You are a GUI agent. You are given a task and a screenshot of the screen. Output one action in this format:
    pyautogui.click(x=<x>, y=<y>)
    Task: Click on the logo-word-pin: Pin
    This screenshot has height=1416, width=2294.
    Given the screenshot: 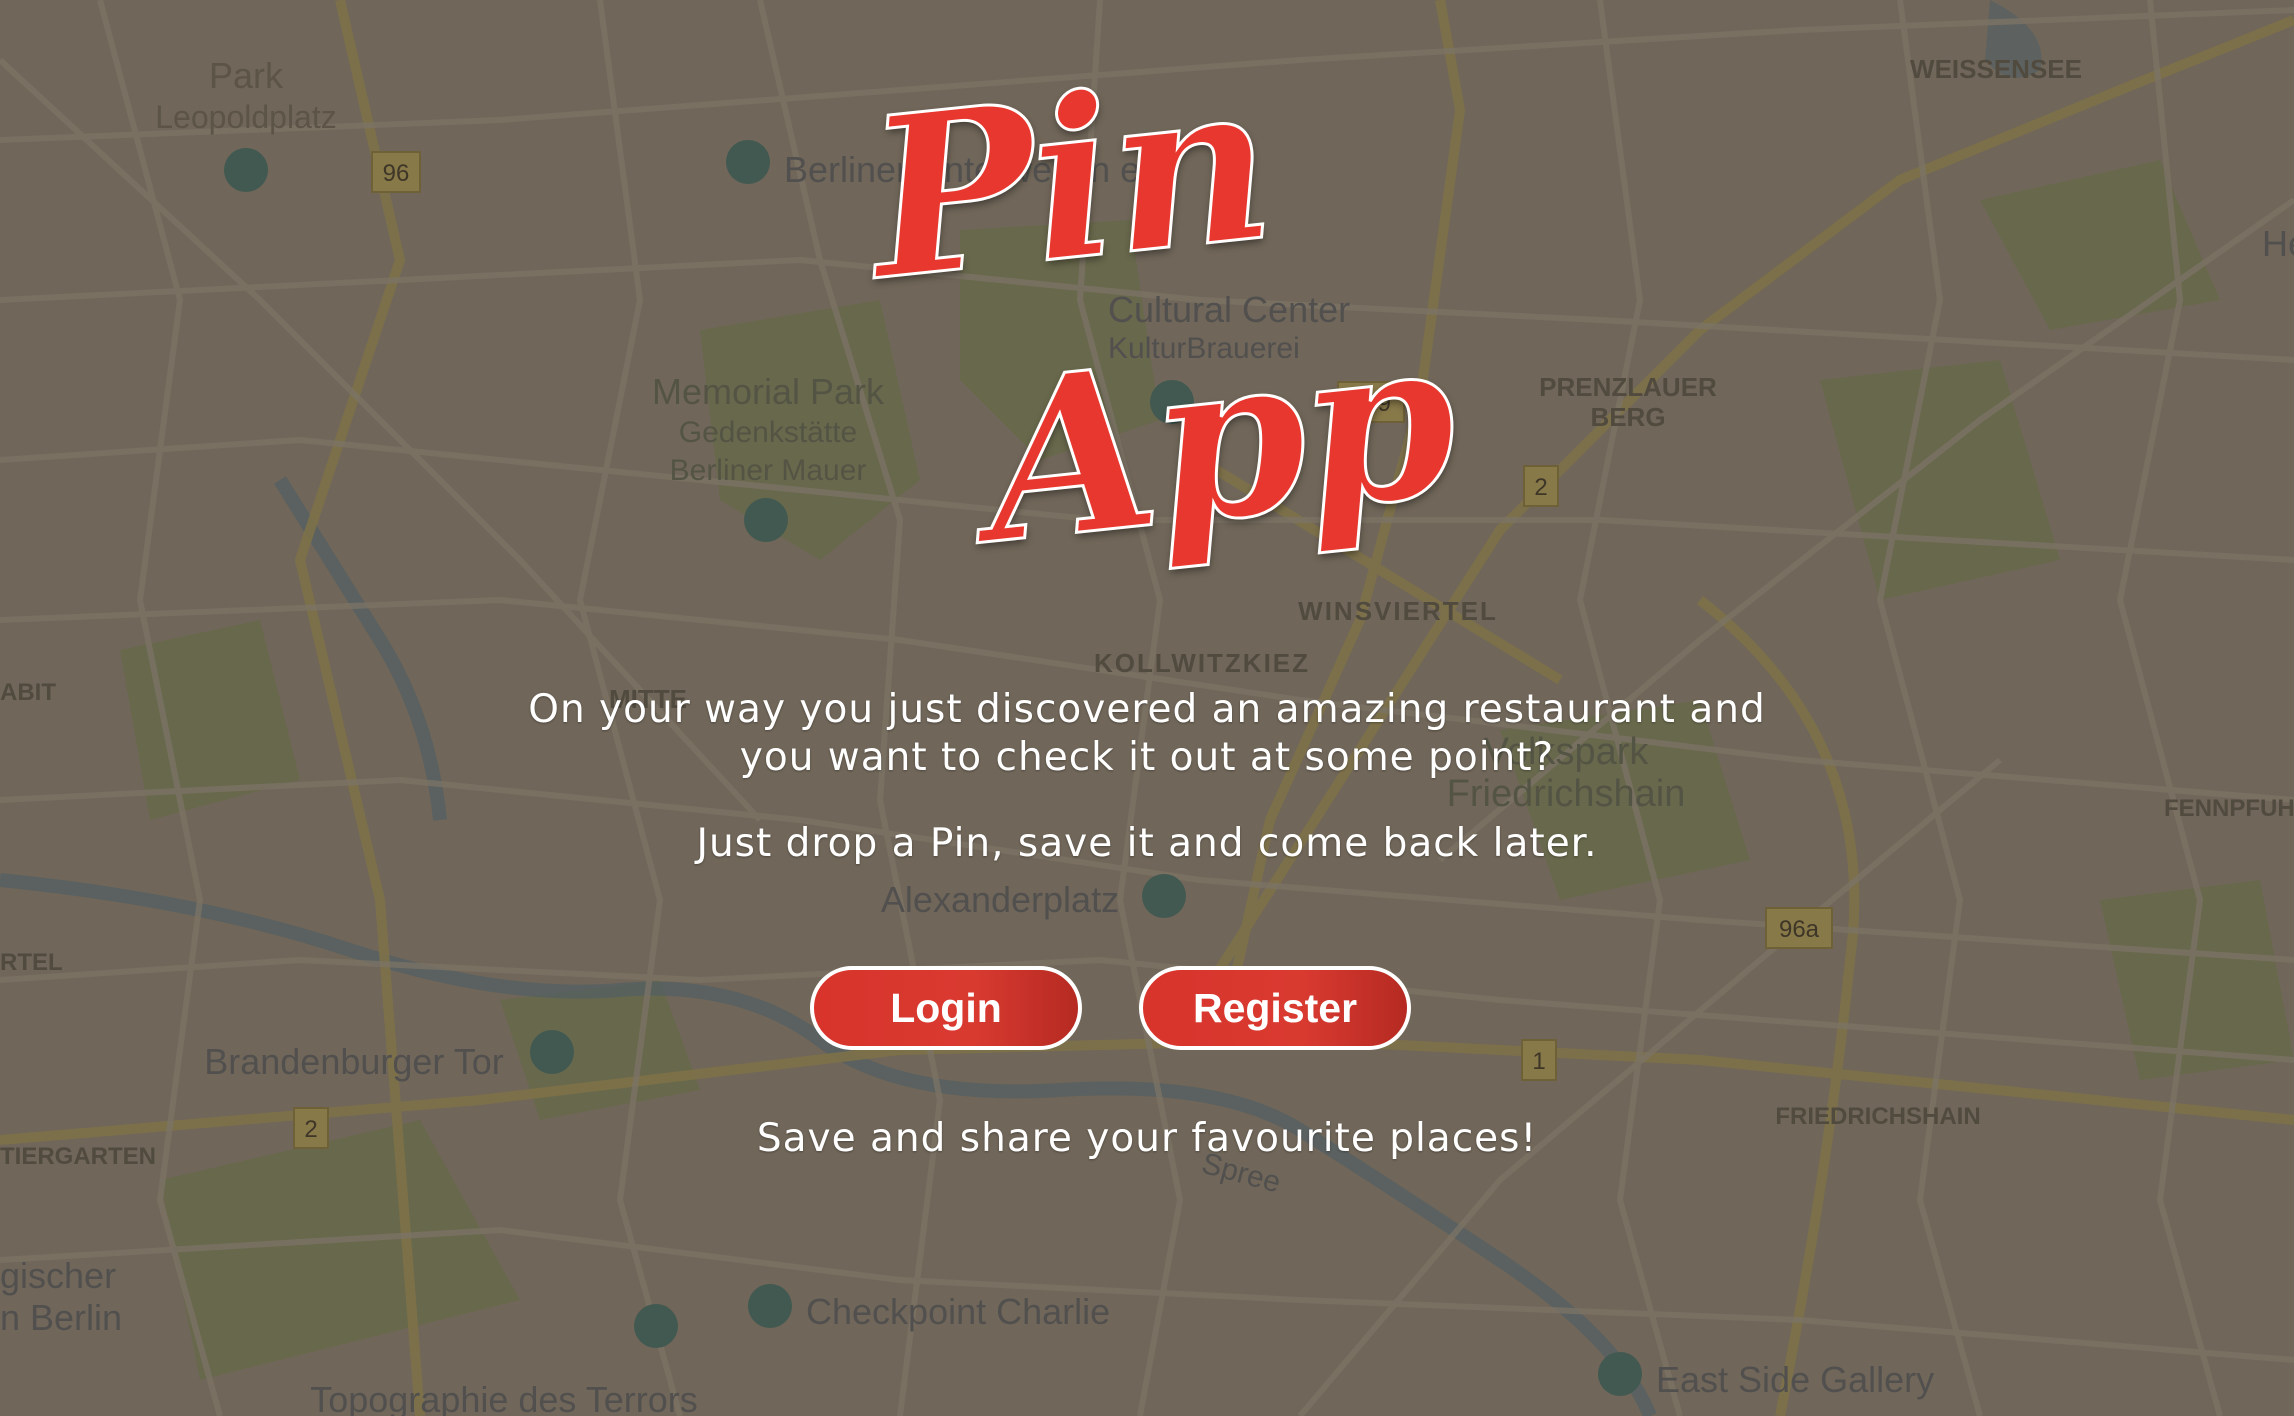 What is the action you would take?
    pyautogui.click(x=1068, y=179)
    